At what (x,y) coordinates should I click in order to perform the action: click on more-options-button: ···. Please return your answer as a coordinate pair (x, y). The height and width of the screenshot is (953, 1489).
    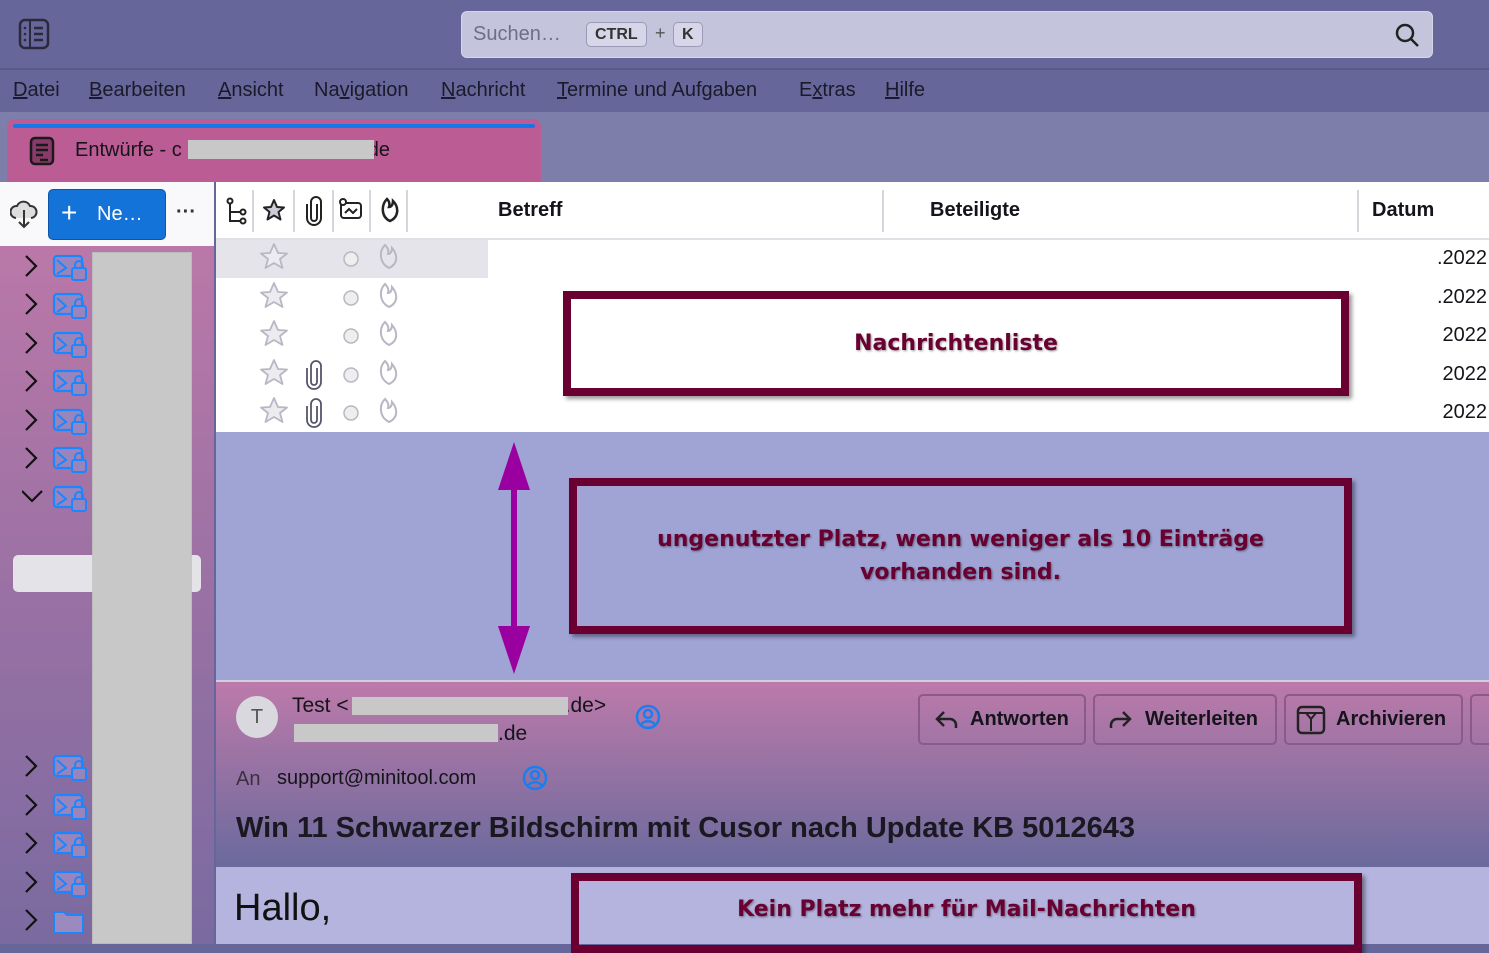
    Looking at the image, I should click on (186, 212).